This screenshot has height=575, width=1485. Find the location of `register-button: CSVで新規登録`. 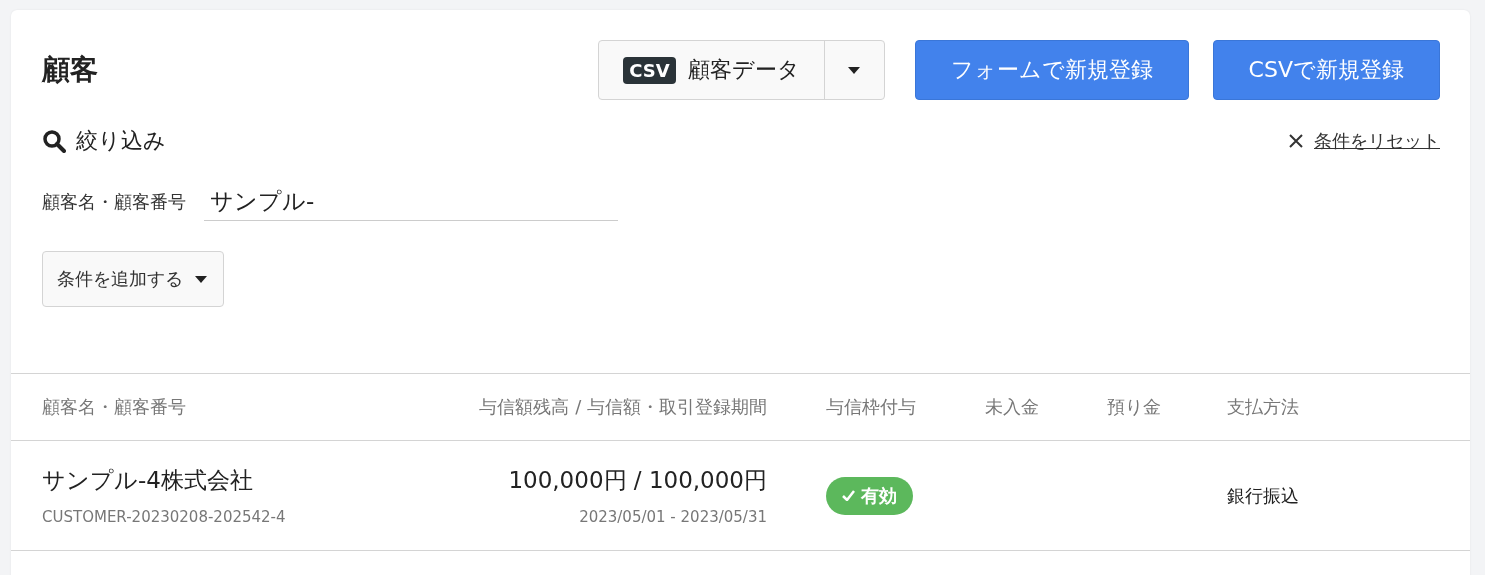

register-button: CSVで新規登録 is located at coordinates (1326, 70).